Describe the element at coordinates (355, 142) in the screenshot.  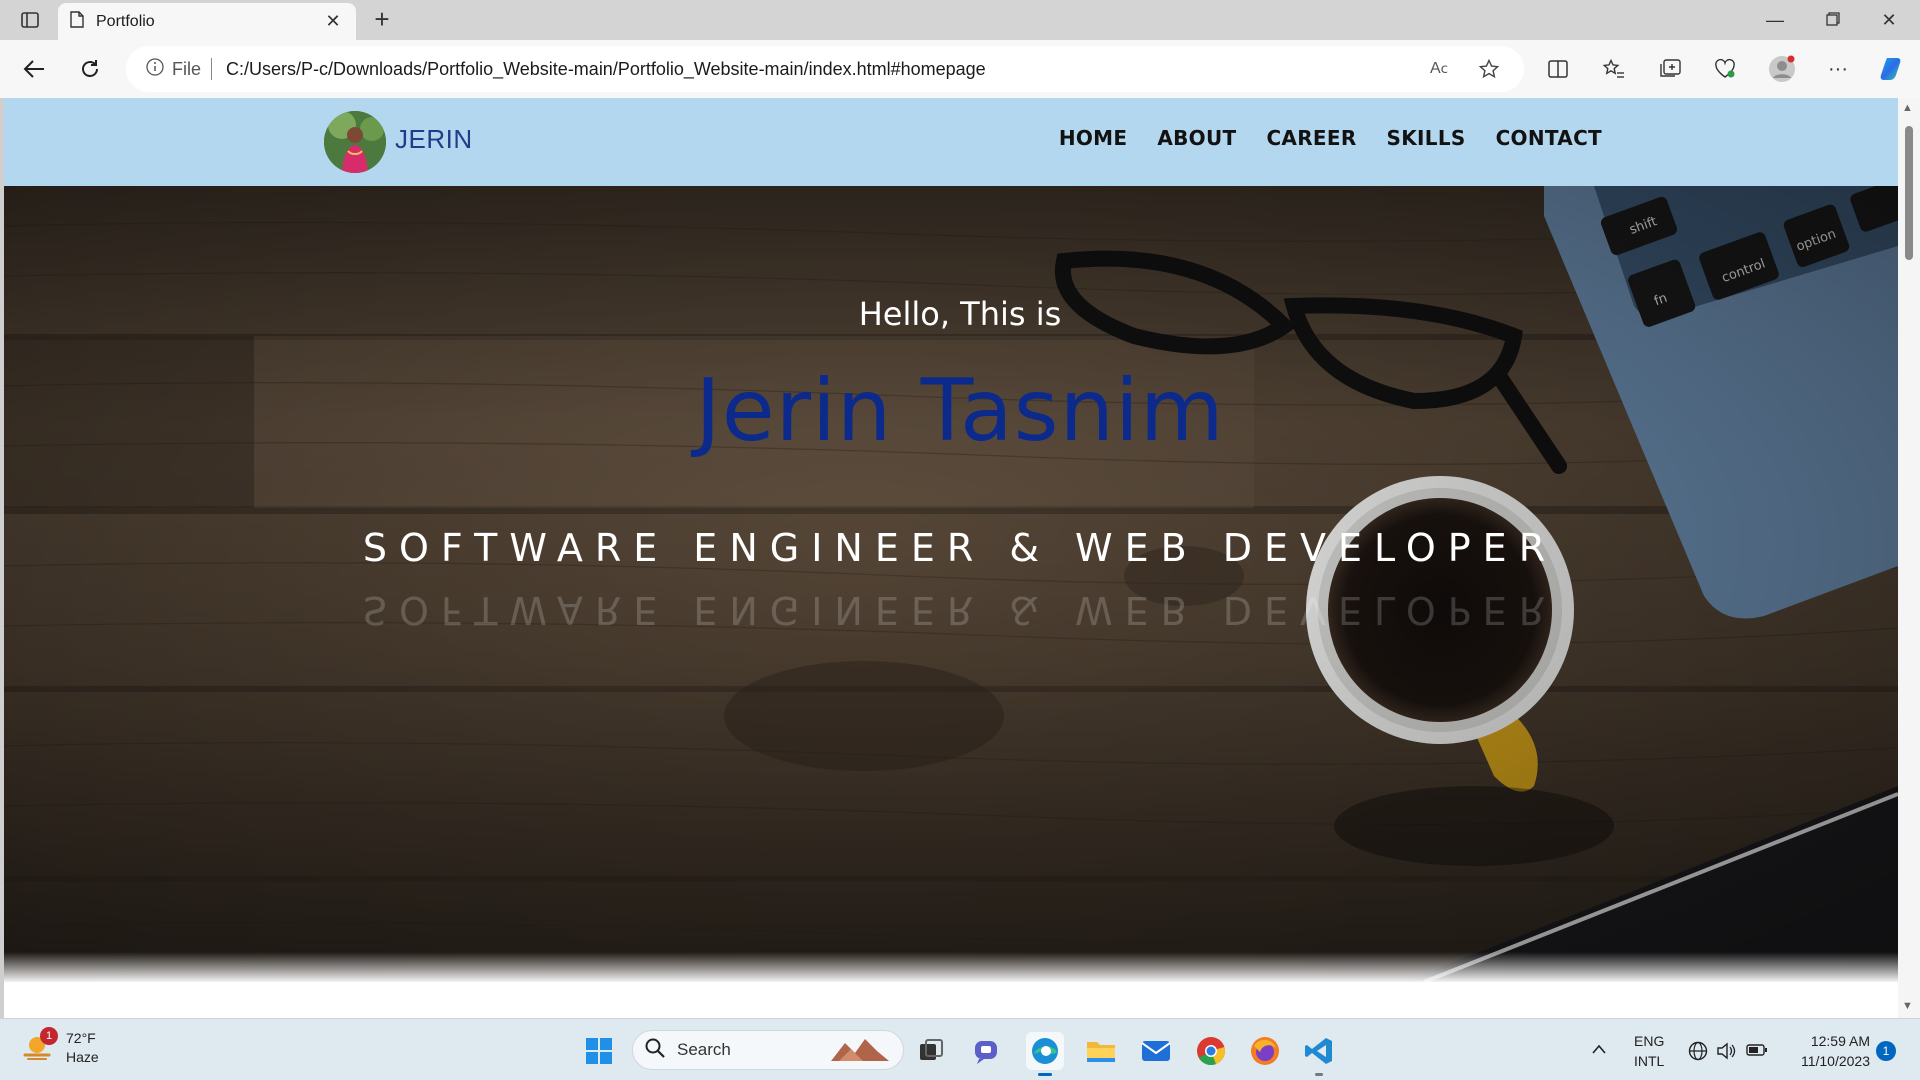
I see `logo-avatar` at that location.